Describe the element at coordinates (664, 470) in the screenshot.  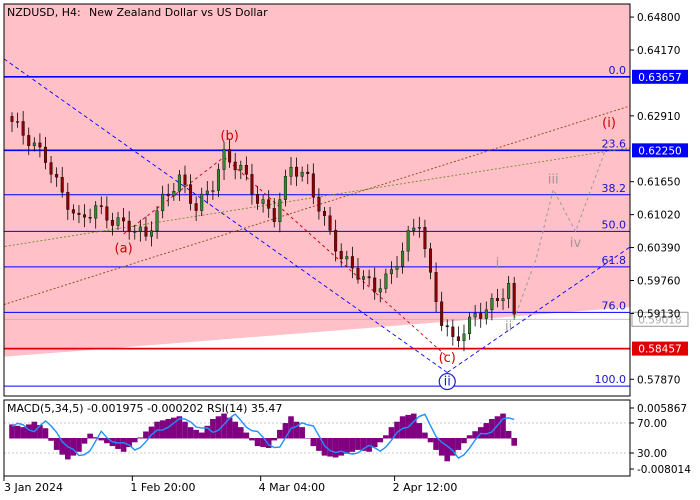
I see `macd-axis-tick-label: -0.008014` at that location.